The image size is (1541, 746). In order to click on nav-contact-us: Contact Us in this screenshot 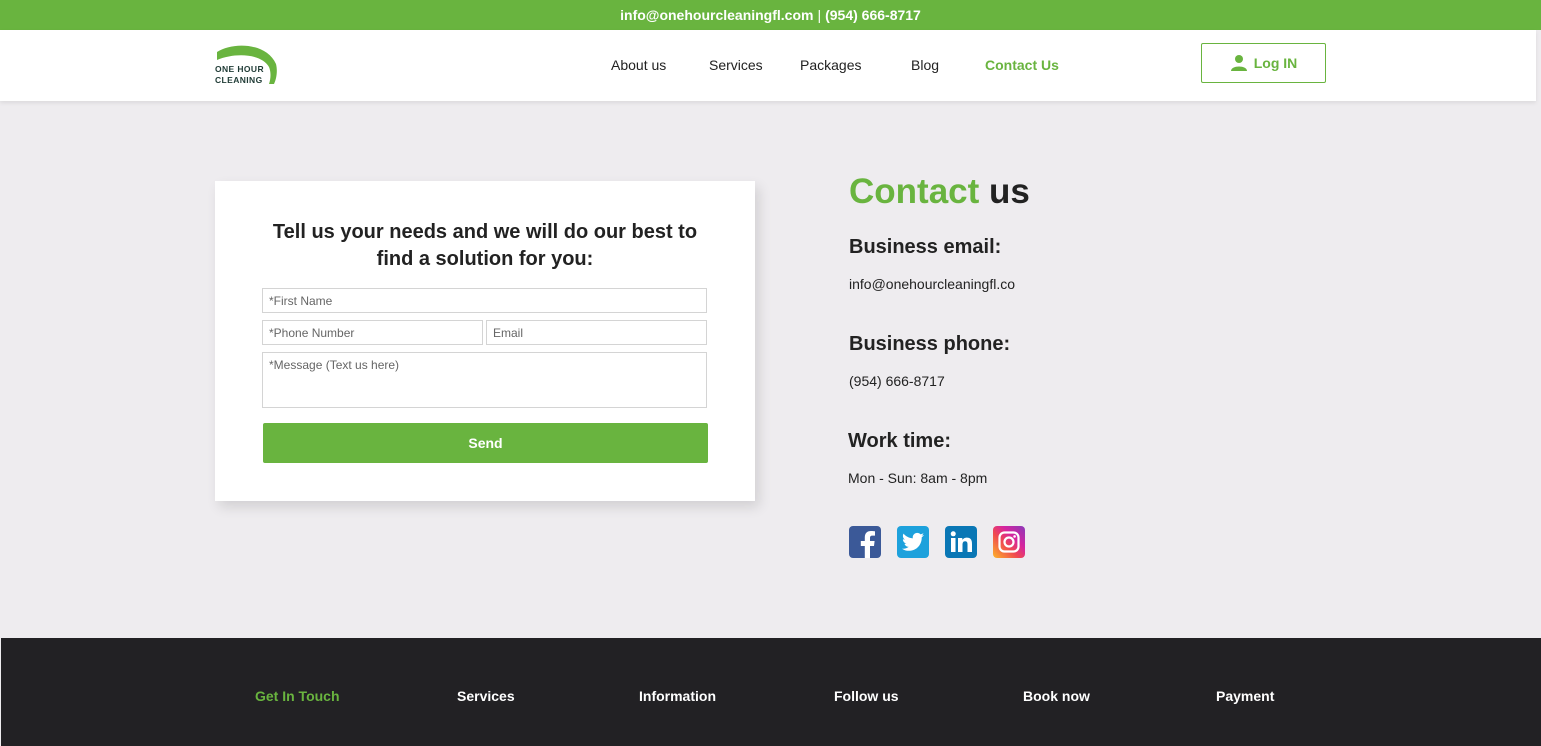, I will do `click(1022, 65)`.